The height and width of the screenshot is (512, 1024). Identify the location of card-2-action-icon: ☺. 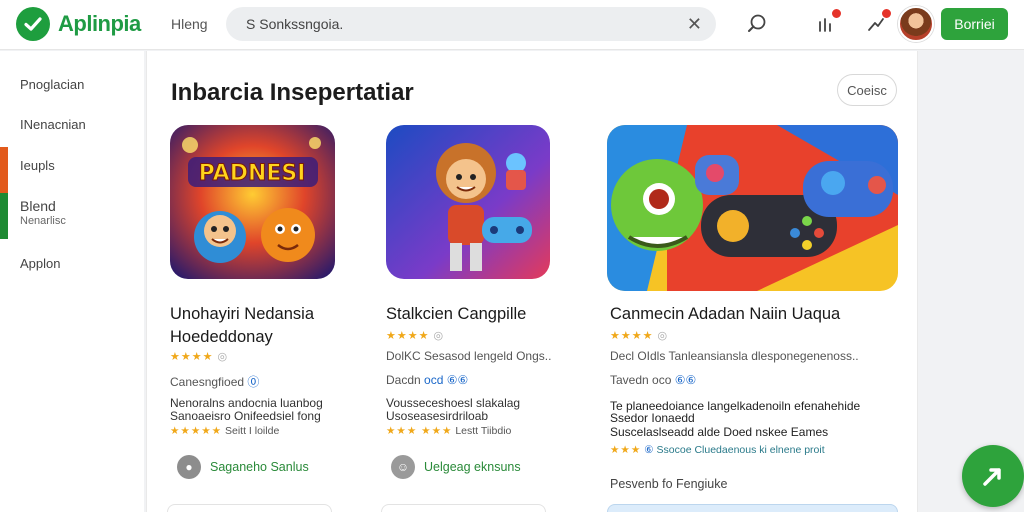
(403, 467).